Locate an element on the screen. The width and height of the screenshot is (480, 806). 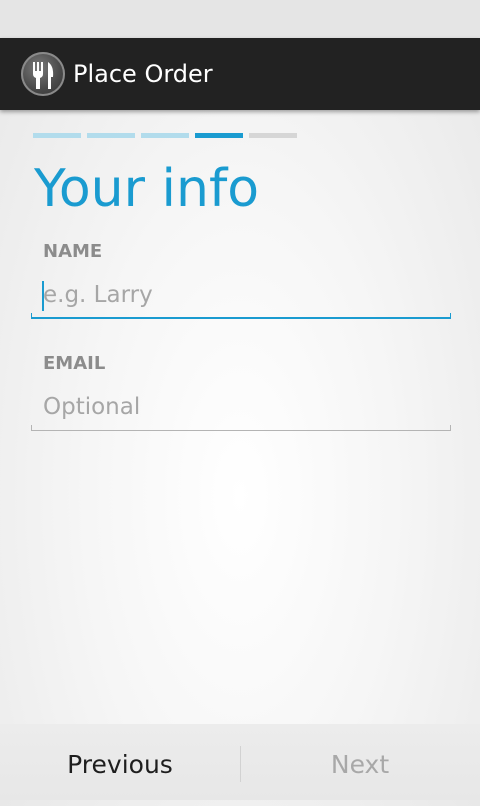
email-input is located at coordinates (243, 407).